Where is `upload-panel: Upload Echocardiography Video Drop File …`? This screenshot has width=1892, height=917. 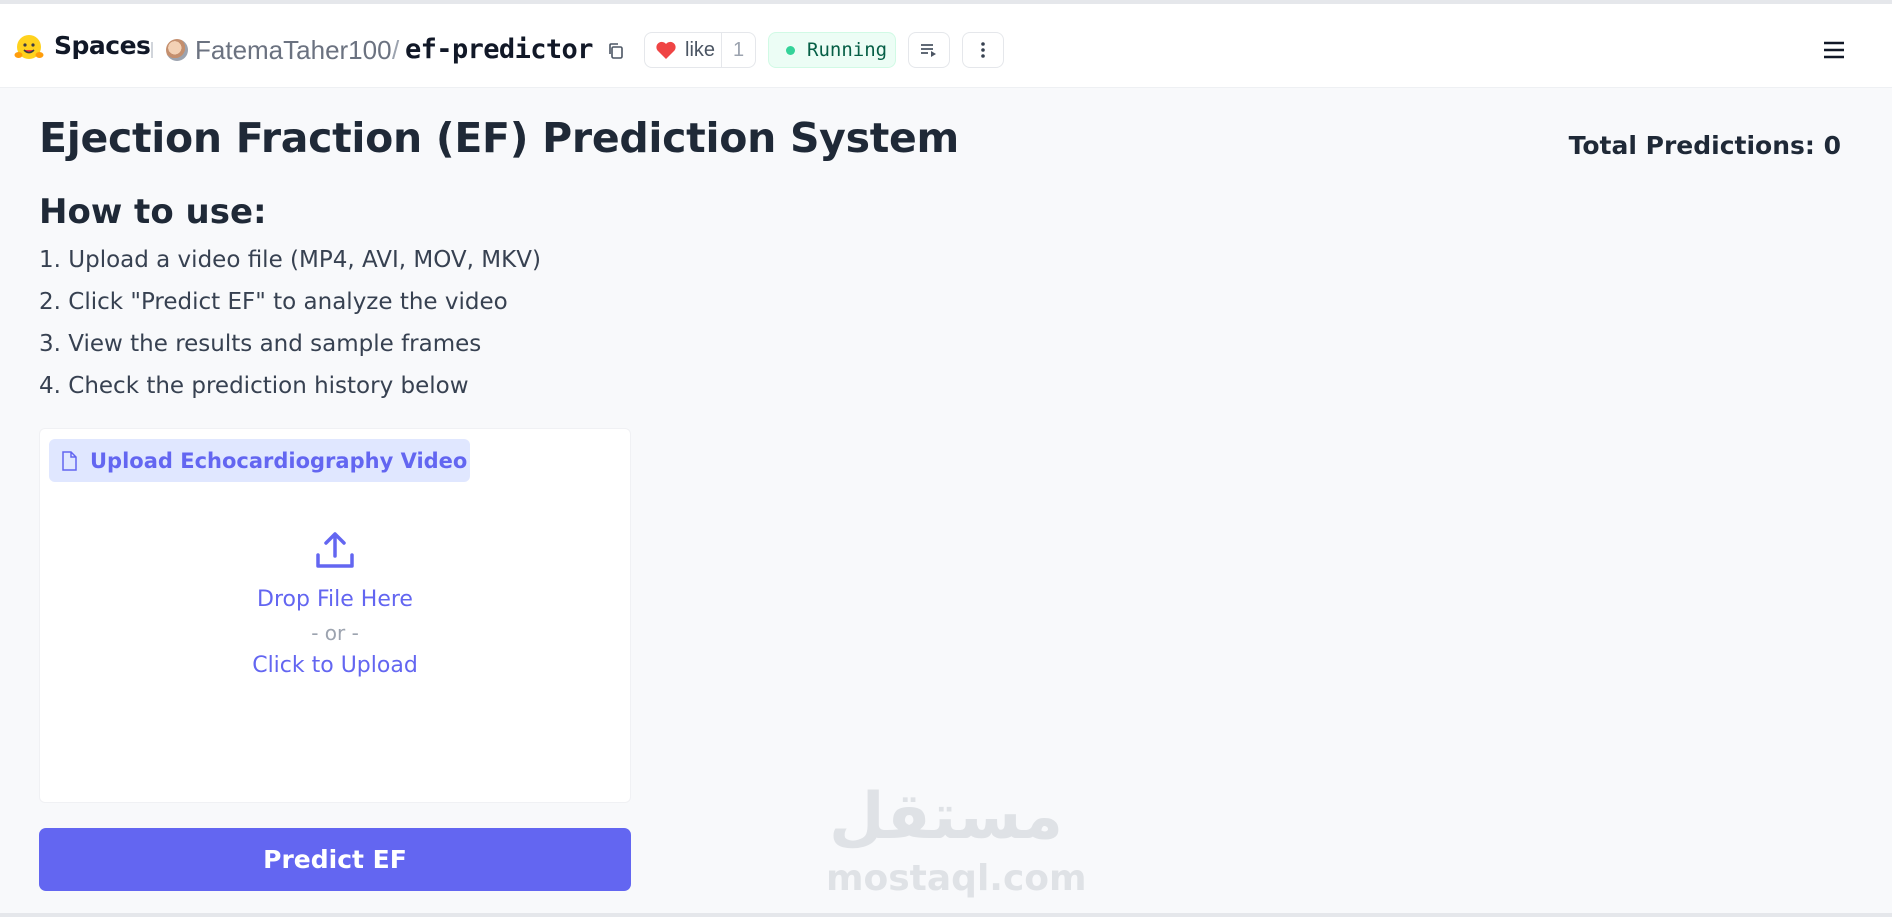
upload-panel: Upload Echocardiography Video Drop File … is located at coordinates (335, 615).